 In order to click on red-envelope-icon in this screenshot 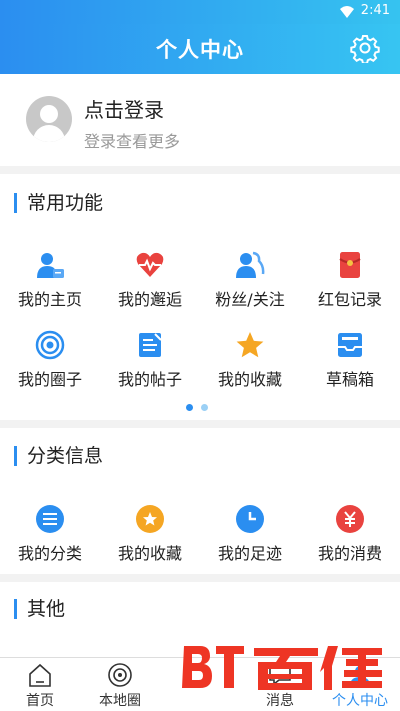, I will do `click(350, 265)`.